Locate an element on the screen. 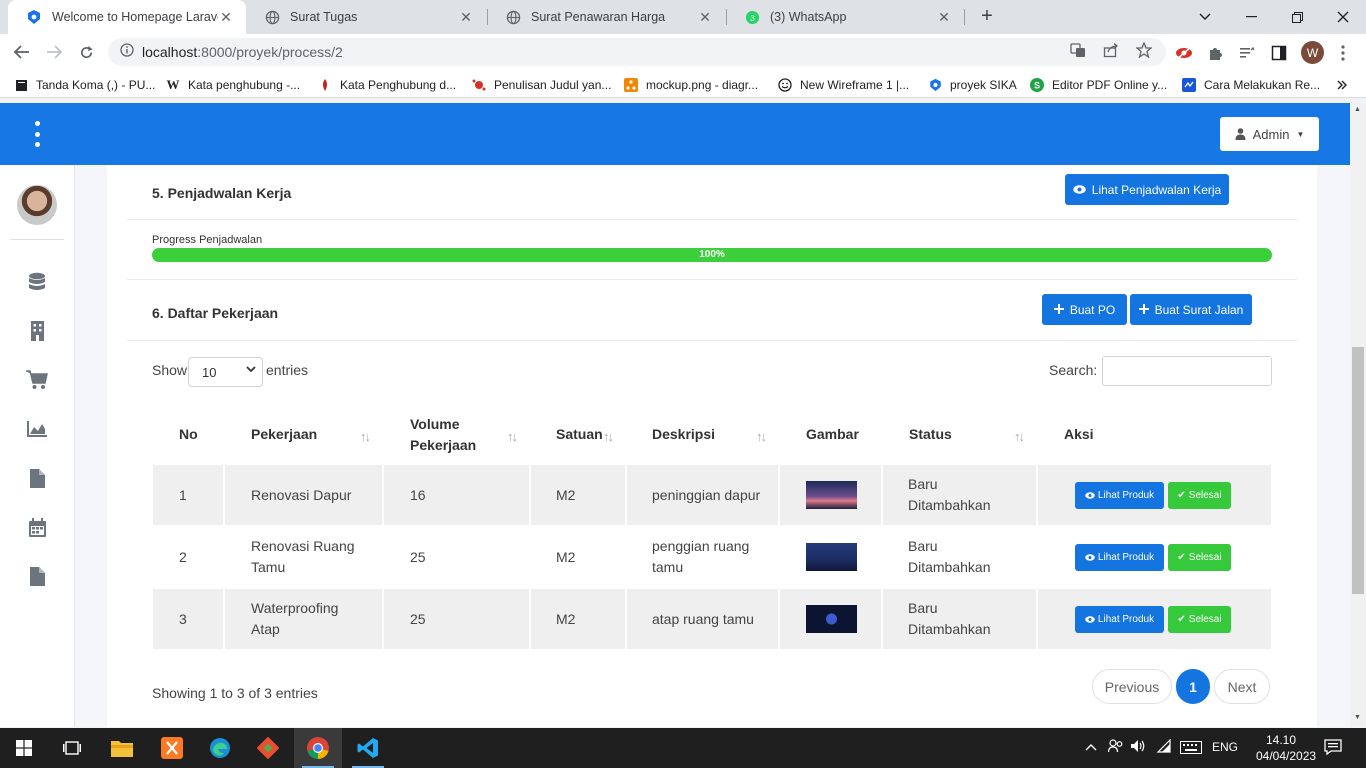  tab-search-icon is located at coordinates (1205, 17).